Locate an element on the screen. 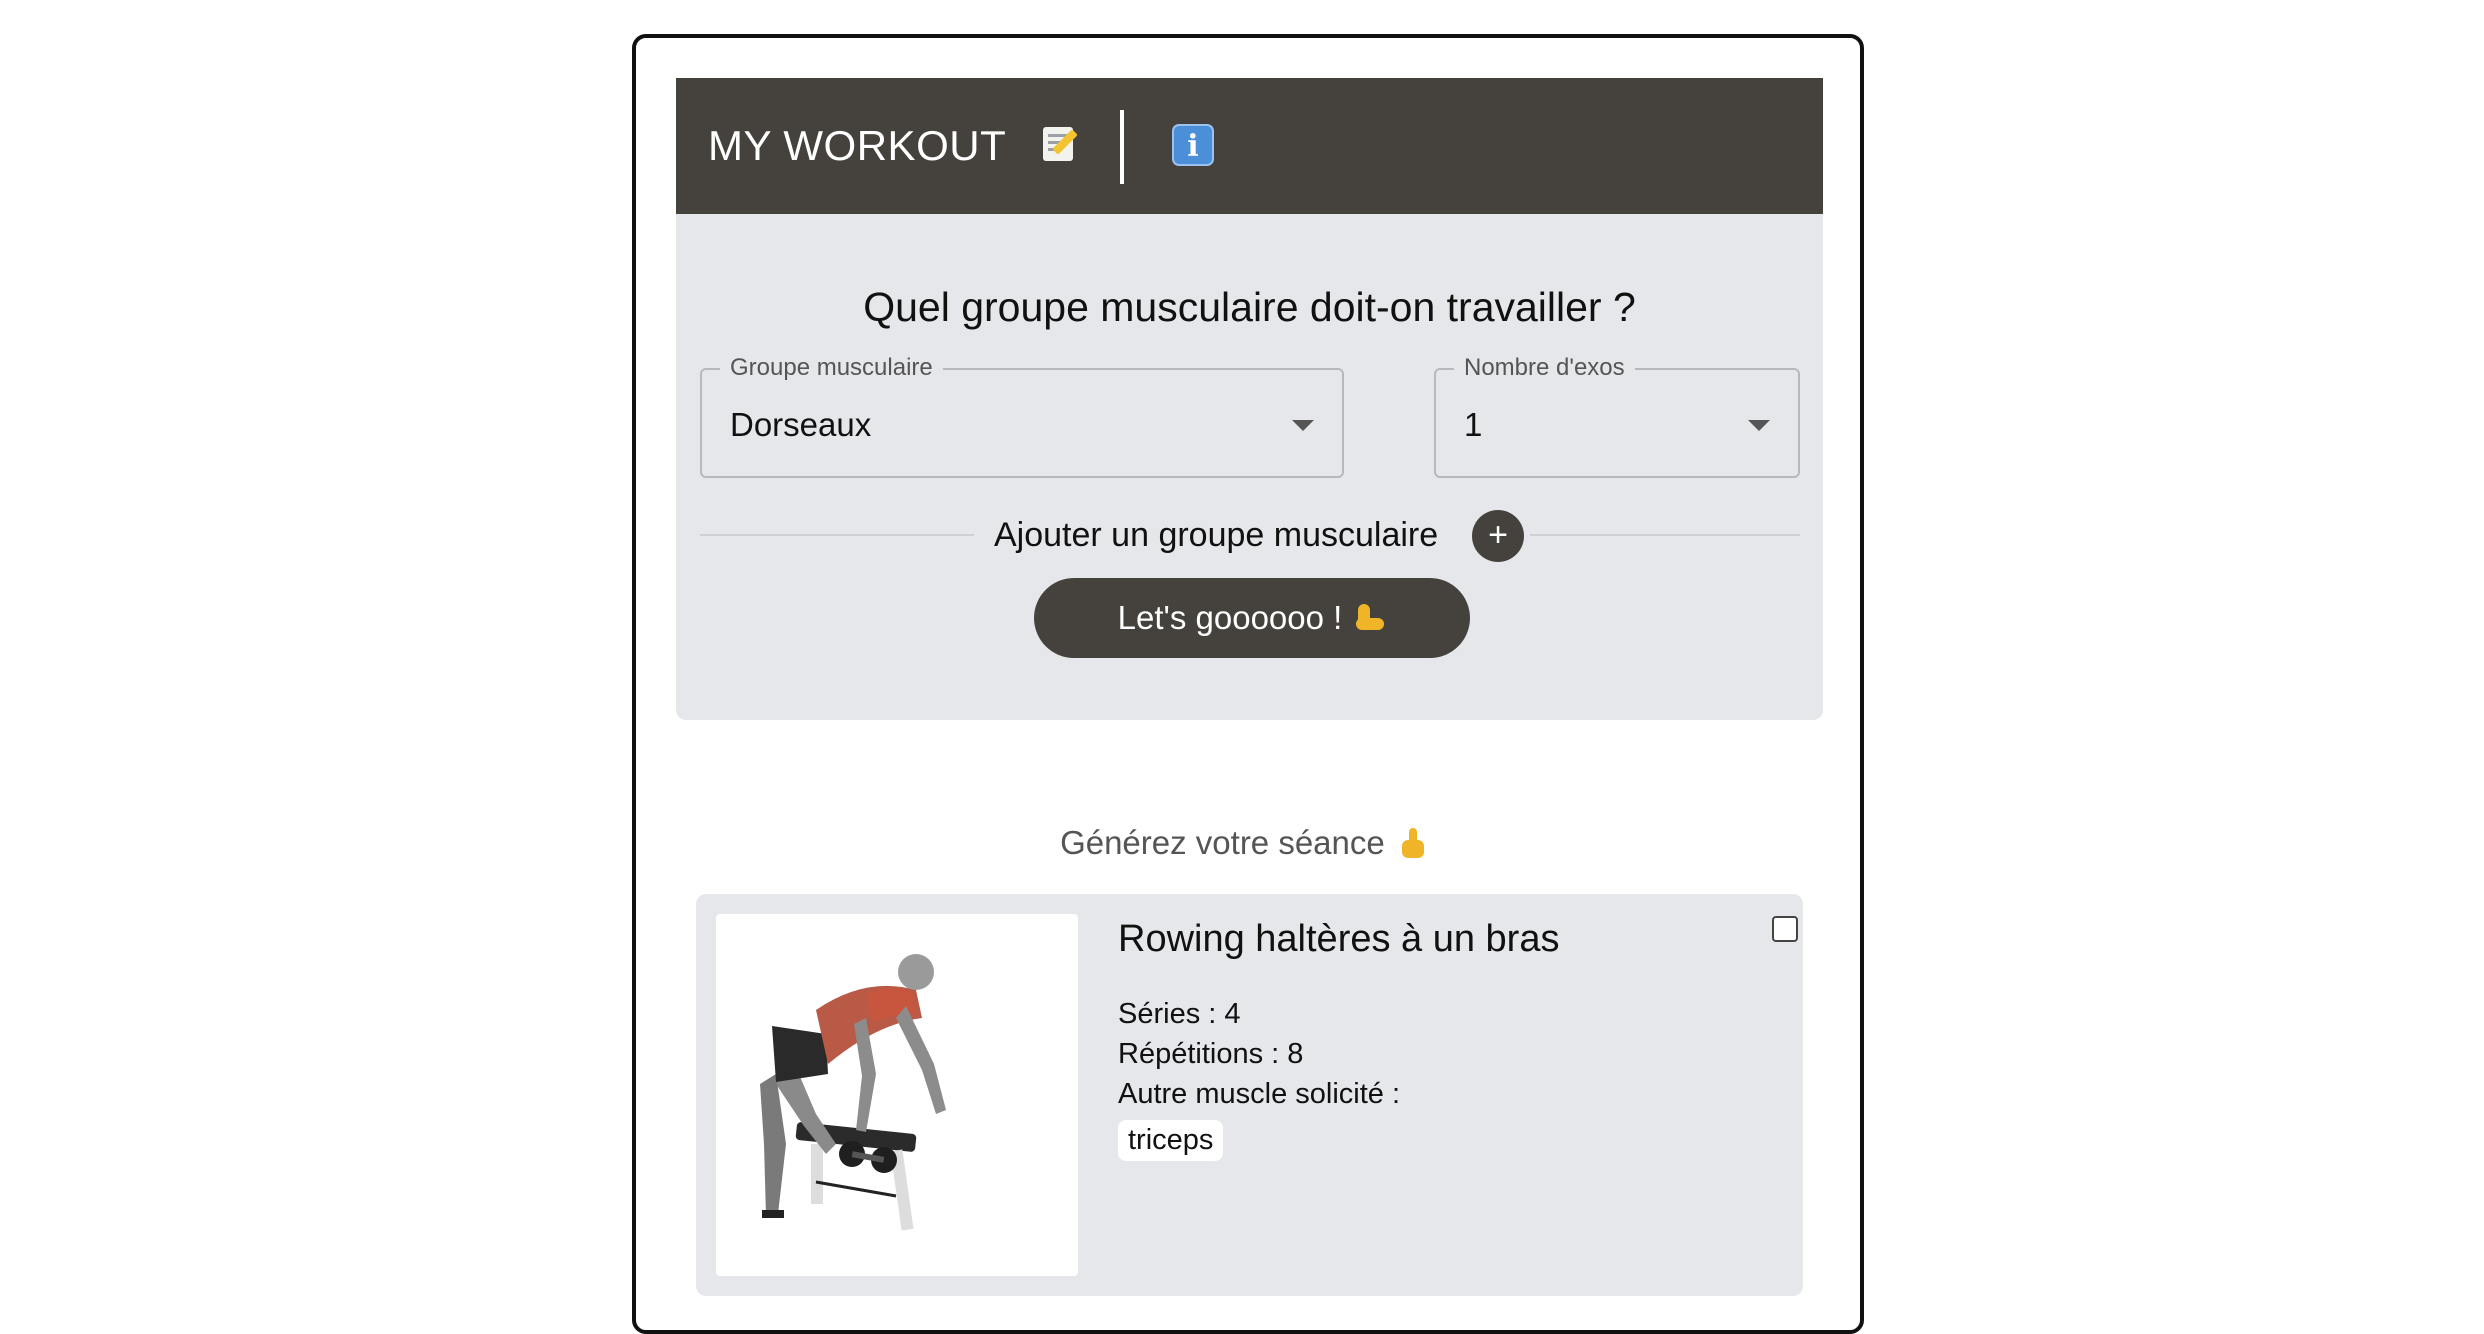 The height and width of the screenshot is (1334, 2484). session-prompt-text: Générez votre séance is located at coordinates (1222, 842).